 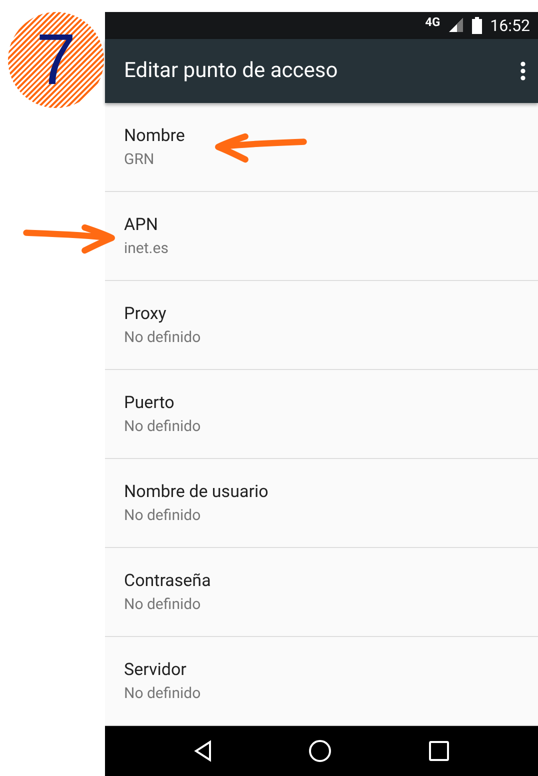 I want to click on setting-row: Nombre de usuario No definido, so click(x=321, y=503).